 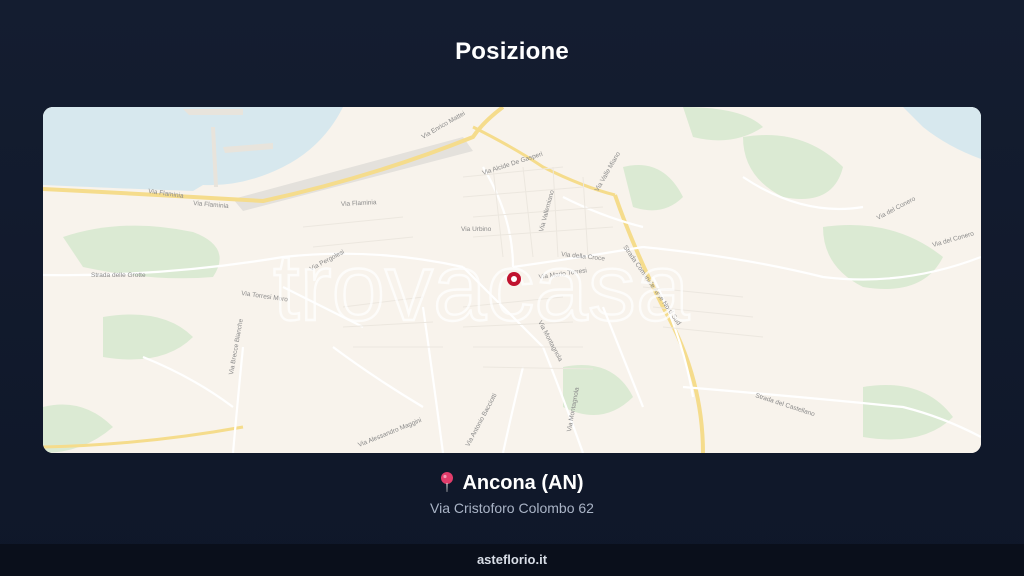 What do you see at coordinates (512, 51) in the screenshot?
I see `section-title: Posizione` at bounding box center [512, 51].